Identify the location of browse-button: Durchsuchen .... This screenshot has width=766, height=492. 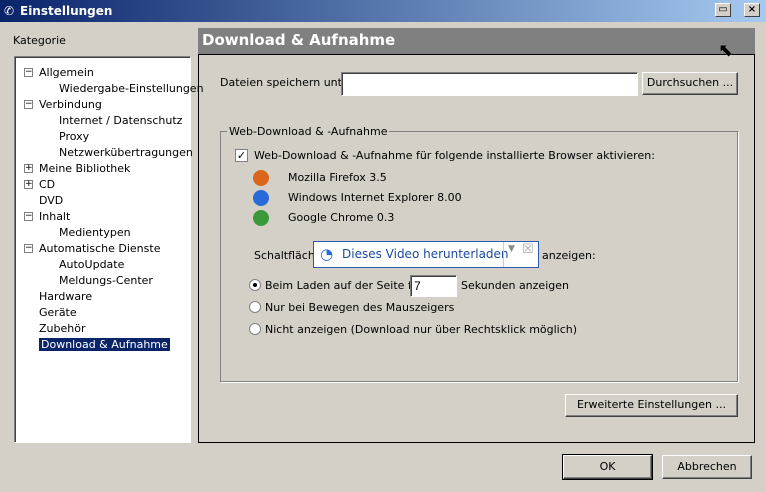
(690, 83).